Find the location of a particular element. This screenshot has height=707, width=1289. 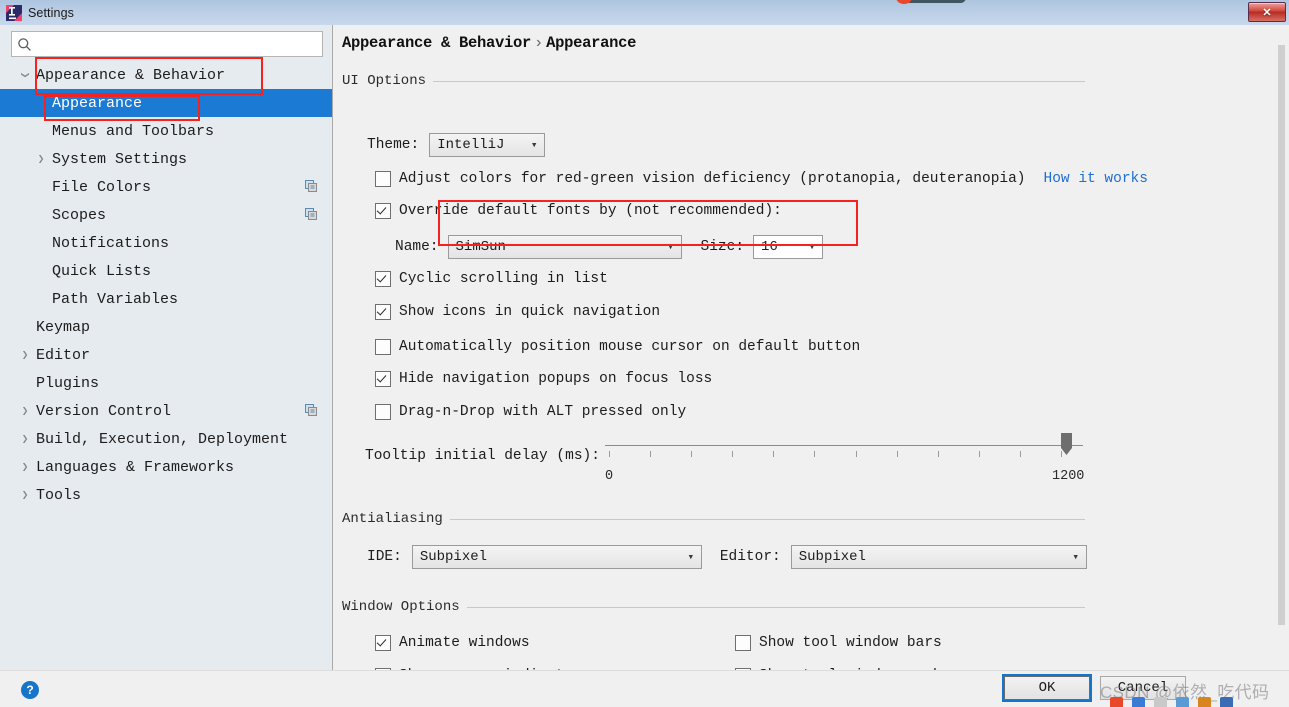

close-icon: ✕ is located at coordinates (1267, 12).